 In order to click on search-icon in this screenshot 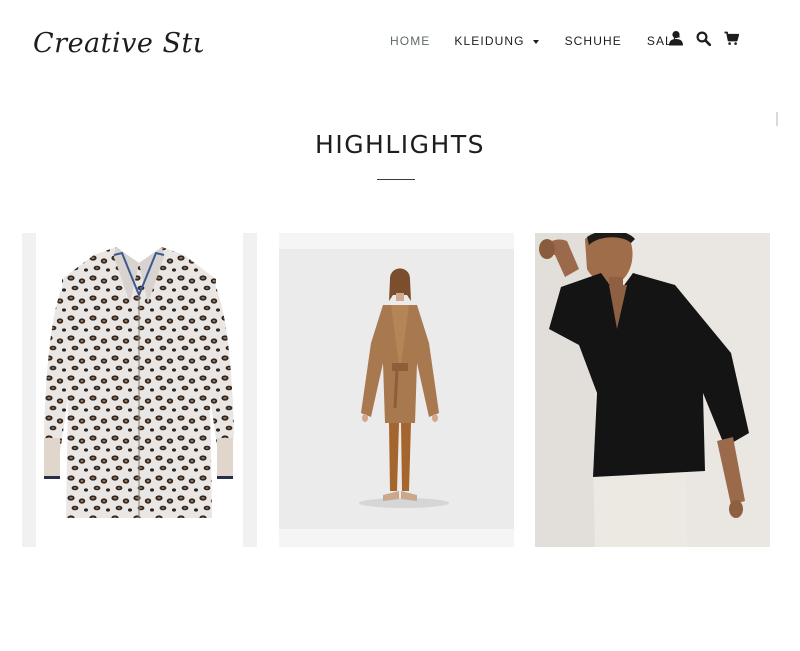, I will do `click(703, 38)`.